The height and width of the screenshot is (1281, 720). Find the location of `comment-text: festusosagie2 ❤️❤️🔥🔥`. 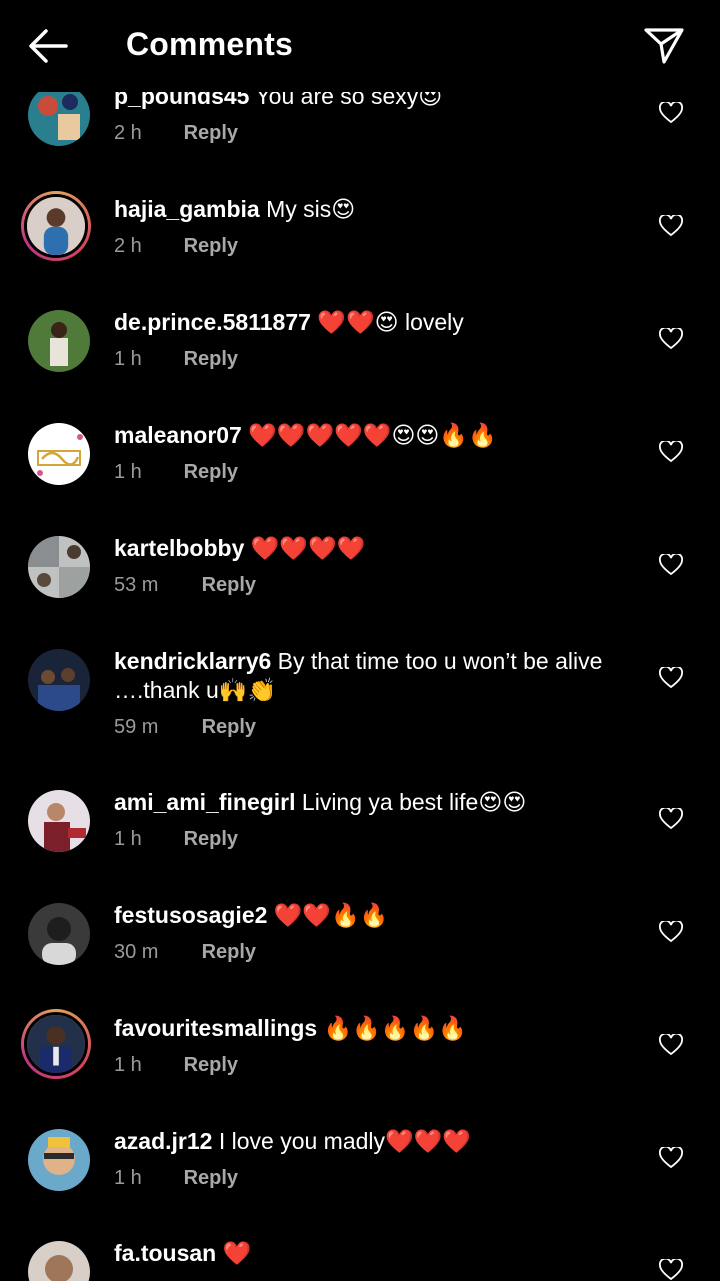

comment-text: festusosagie2 ❤️❤️🔥🔥 is located at coordinates (379, 915).